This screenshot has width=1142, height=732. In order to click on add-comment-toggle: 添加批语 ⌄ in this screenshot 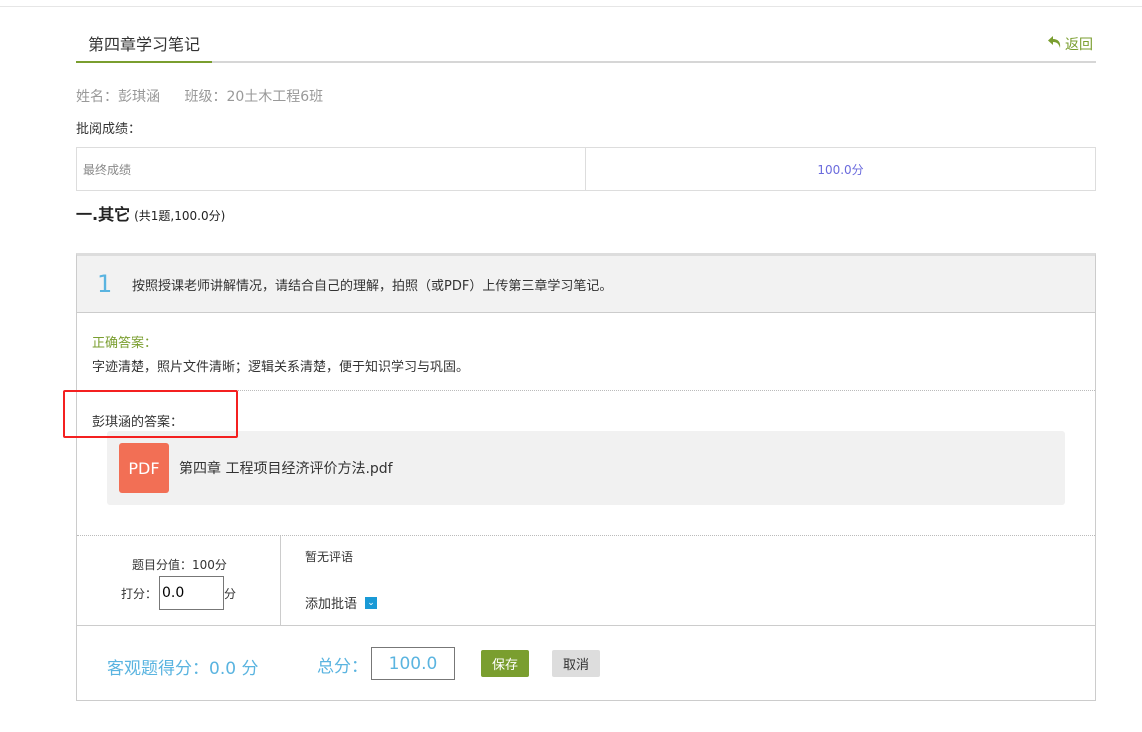, I will do `click(341, 602)`.